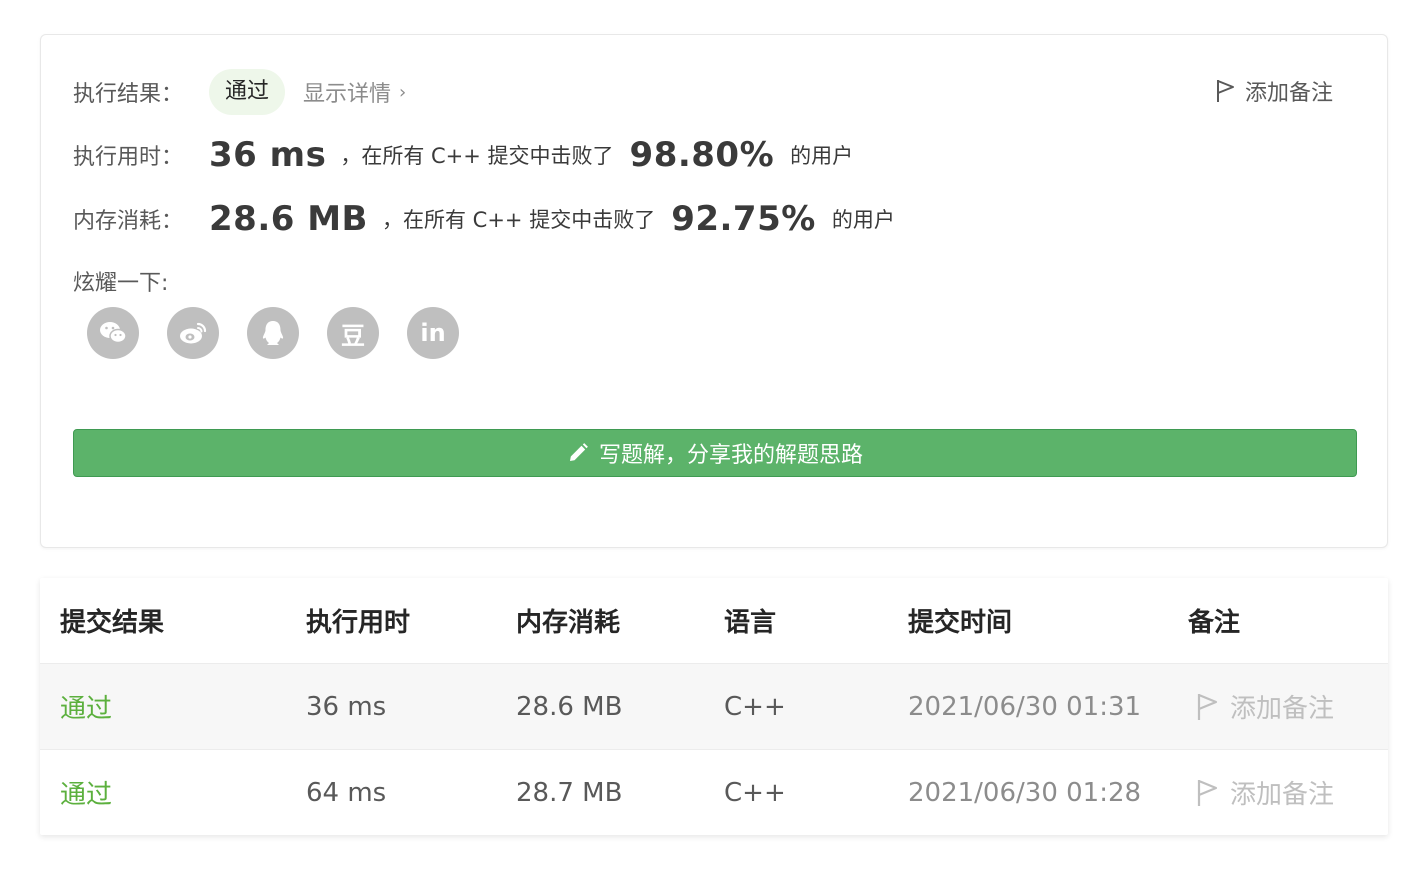 This screenshot has height=874, width=1414. What do you see at coordinates (347, 94) in the screenshot?
I see `show-details-label: 显示详情` at bounding box center [347, 94].